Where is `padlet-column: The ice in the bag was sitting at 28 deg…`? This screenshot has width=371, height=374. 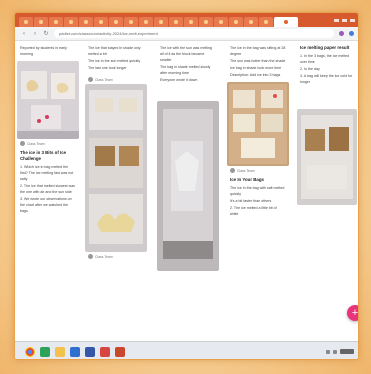
padlet-column: The ice in the bag was sitting at 28 deg… is located at coordinates (258, 131).